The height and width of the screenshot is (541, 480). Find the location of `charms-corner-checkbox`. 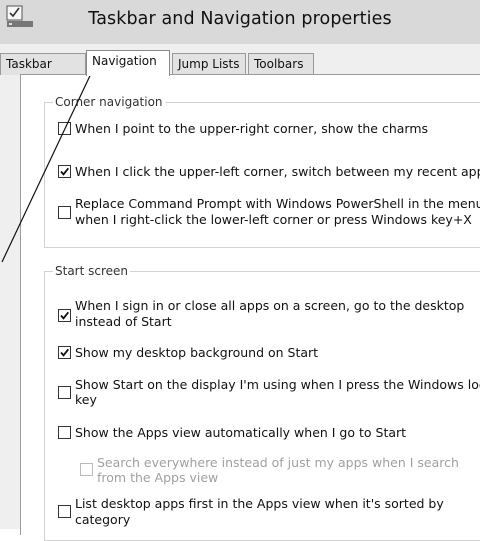

charms-corner-checkbox is located at coordinates (64, 128).